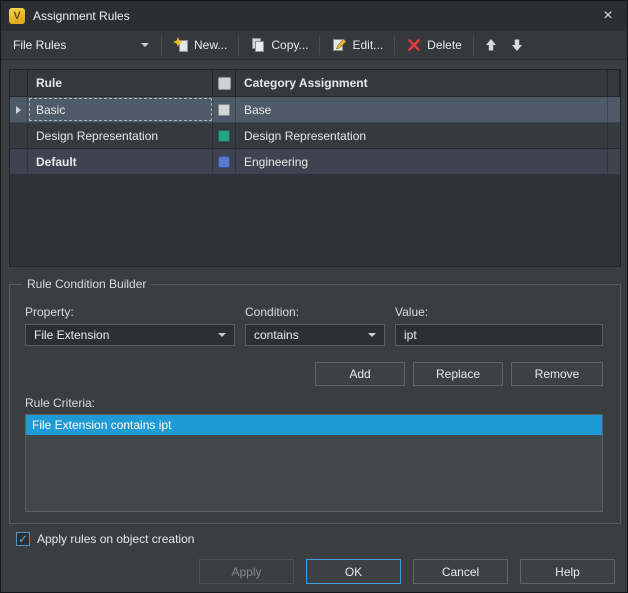 This screenshot has width=628, height=593. I want to click on condition-dropdown: contains, so click(315, 335).